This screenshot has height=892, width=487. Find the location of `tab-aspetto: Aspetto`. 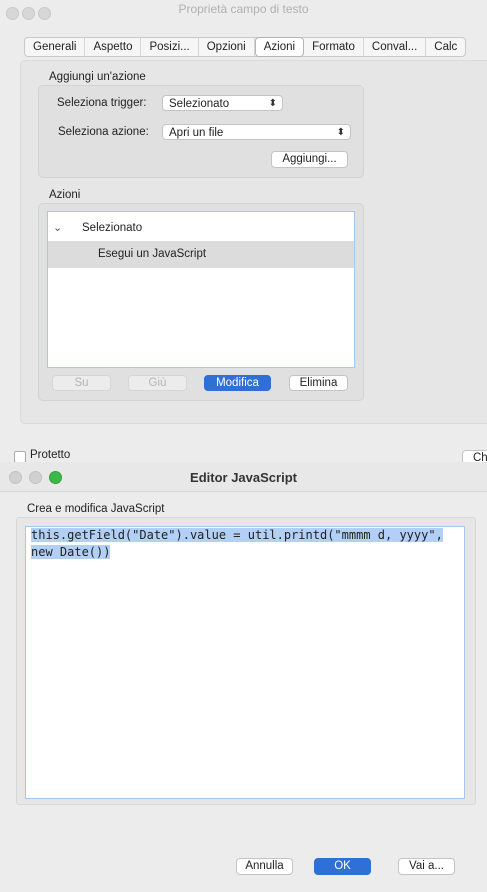

tab-aspetto: Aspetto is located at coordinates (113, 47).